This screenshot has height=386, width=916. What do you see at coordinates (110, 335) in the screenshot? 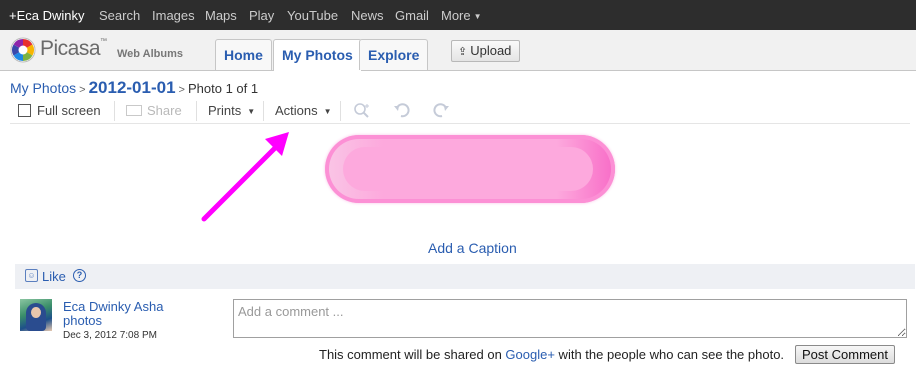
I see `comment-date: Dec 3, 2012 7:08 PM` at bounding box center [110, 335].